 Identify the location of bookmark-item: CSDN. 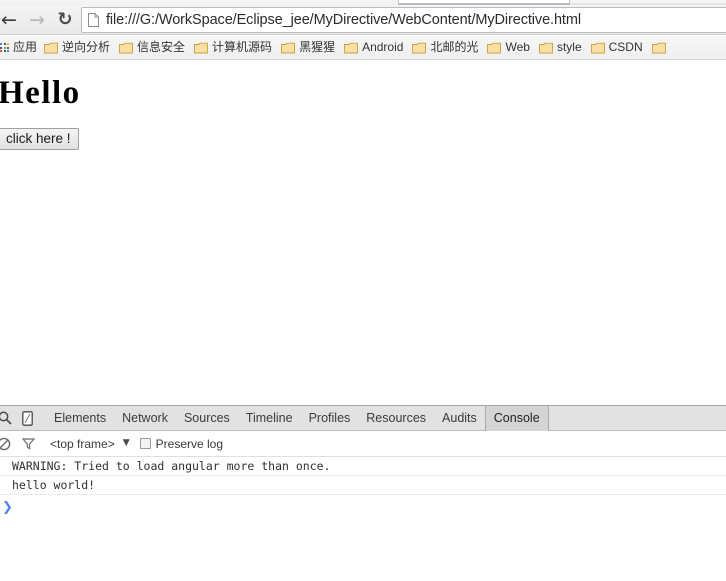
(617, 47).